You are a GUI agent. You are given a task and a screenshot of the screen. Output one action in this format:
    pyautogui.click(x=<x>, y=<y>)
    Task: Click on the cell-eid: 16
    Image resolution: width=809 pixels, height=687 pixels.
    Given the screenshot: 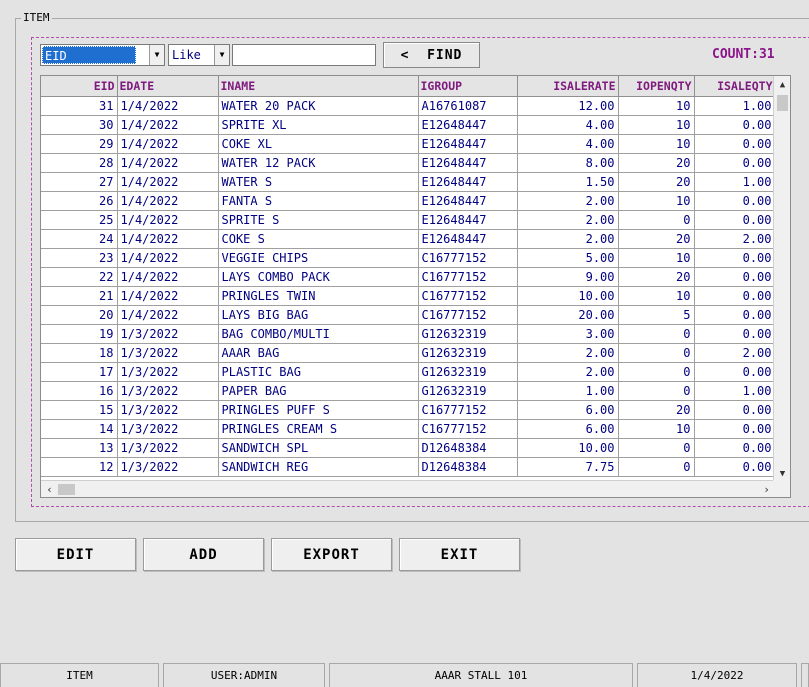 What is the action you would take?
    pyautogui.click(x=79, y=391)
    